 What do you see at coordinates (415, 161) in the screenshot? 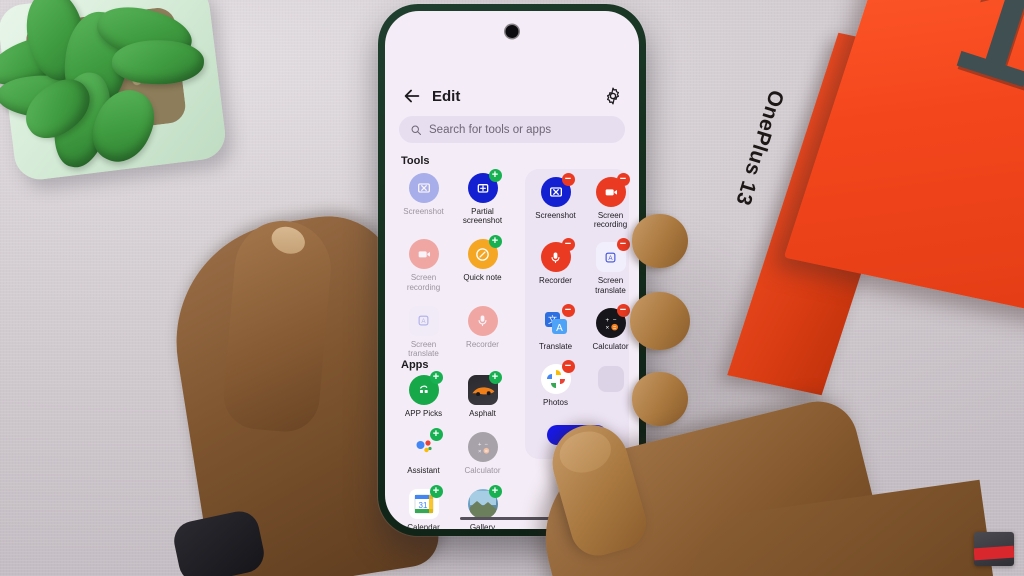
I see `section-title-tools: Tools` at bounding box center [415, 161].